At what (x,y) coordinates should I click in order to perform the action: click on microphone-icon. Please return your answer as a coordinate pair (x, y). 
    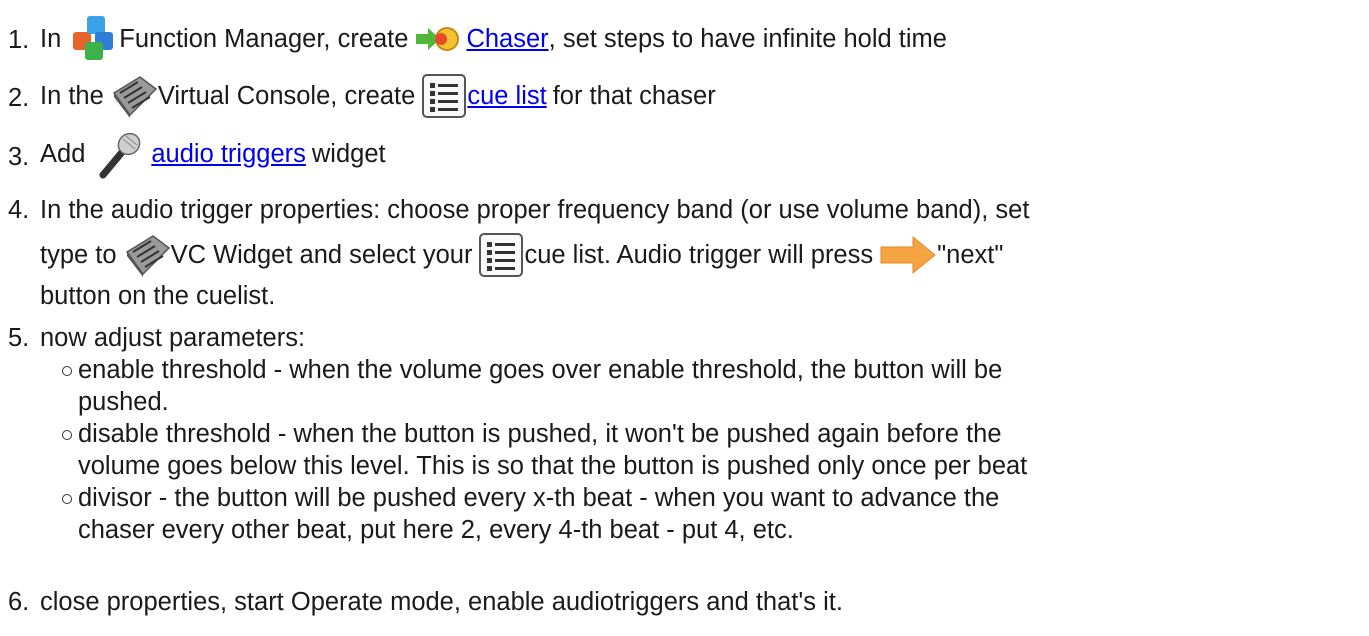
    Looking at the image, I should click on (120, 155).